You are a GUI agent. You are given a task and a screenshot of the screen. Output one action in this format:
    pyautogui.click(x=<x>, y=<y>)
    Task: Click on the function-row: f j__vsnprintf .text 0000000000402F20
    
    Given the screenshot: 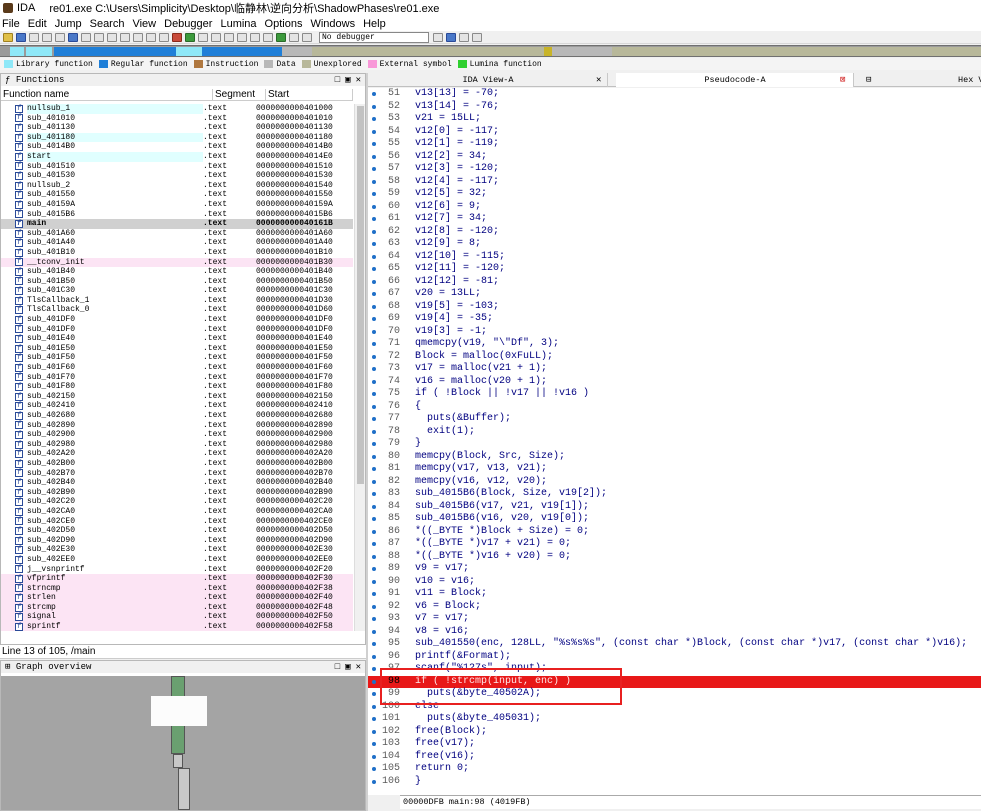 What is the action you would take?
    pyautogui.click(x=177, y=570)
    